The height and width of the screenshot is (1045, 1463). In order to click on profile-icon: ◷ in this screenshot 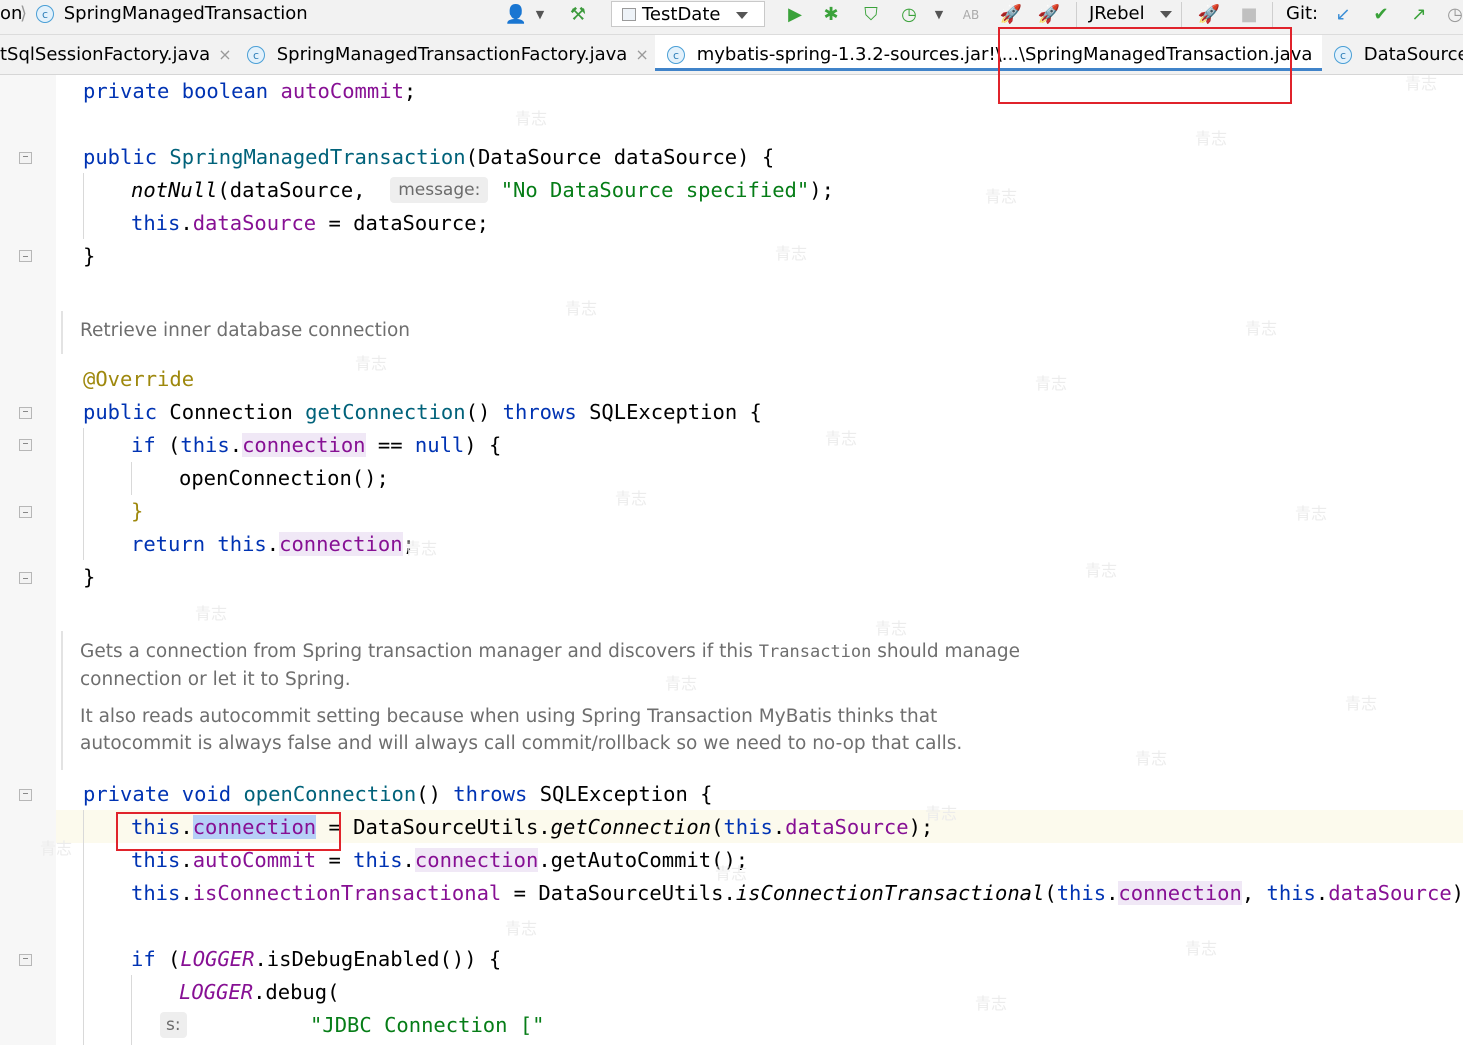, I will do `click(909, 15)`.